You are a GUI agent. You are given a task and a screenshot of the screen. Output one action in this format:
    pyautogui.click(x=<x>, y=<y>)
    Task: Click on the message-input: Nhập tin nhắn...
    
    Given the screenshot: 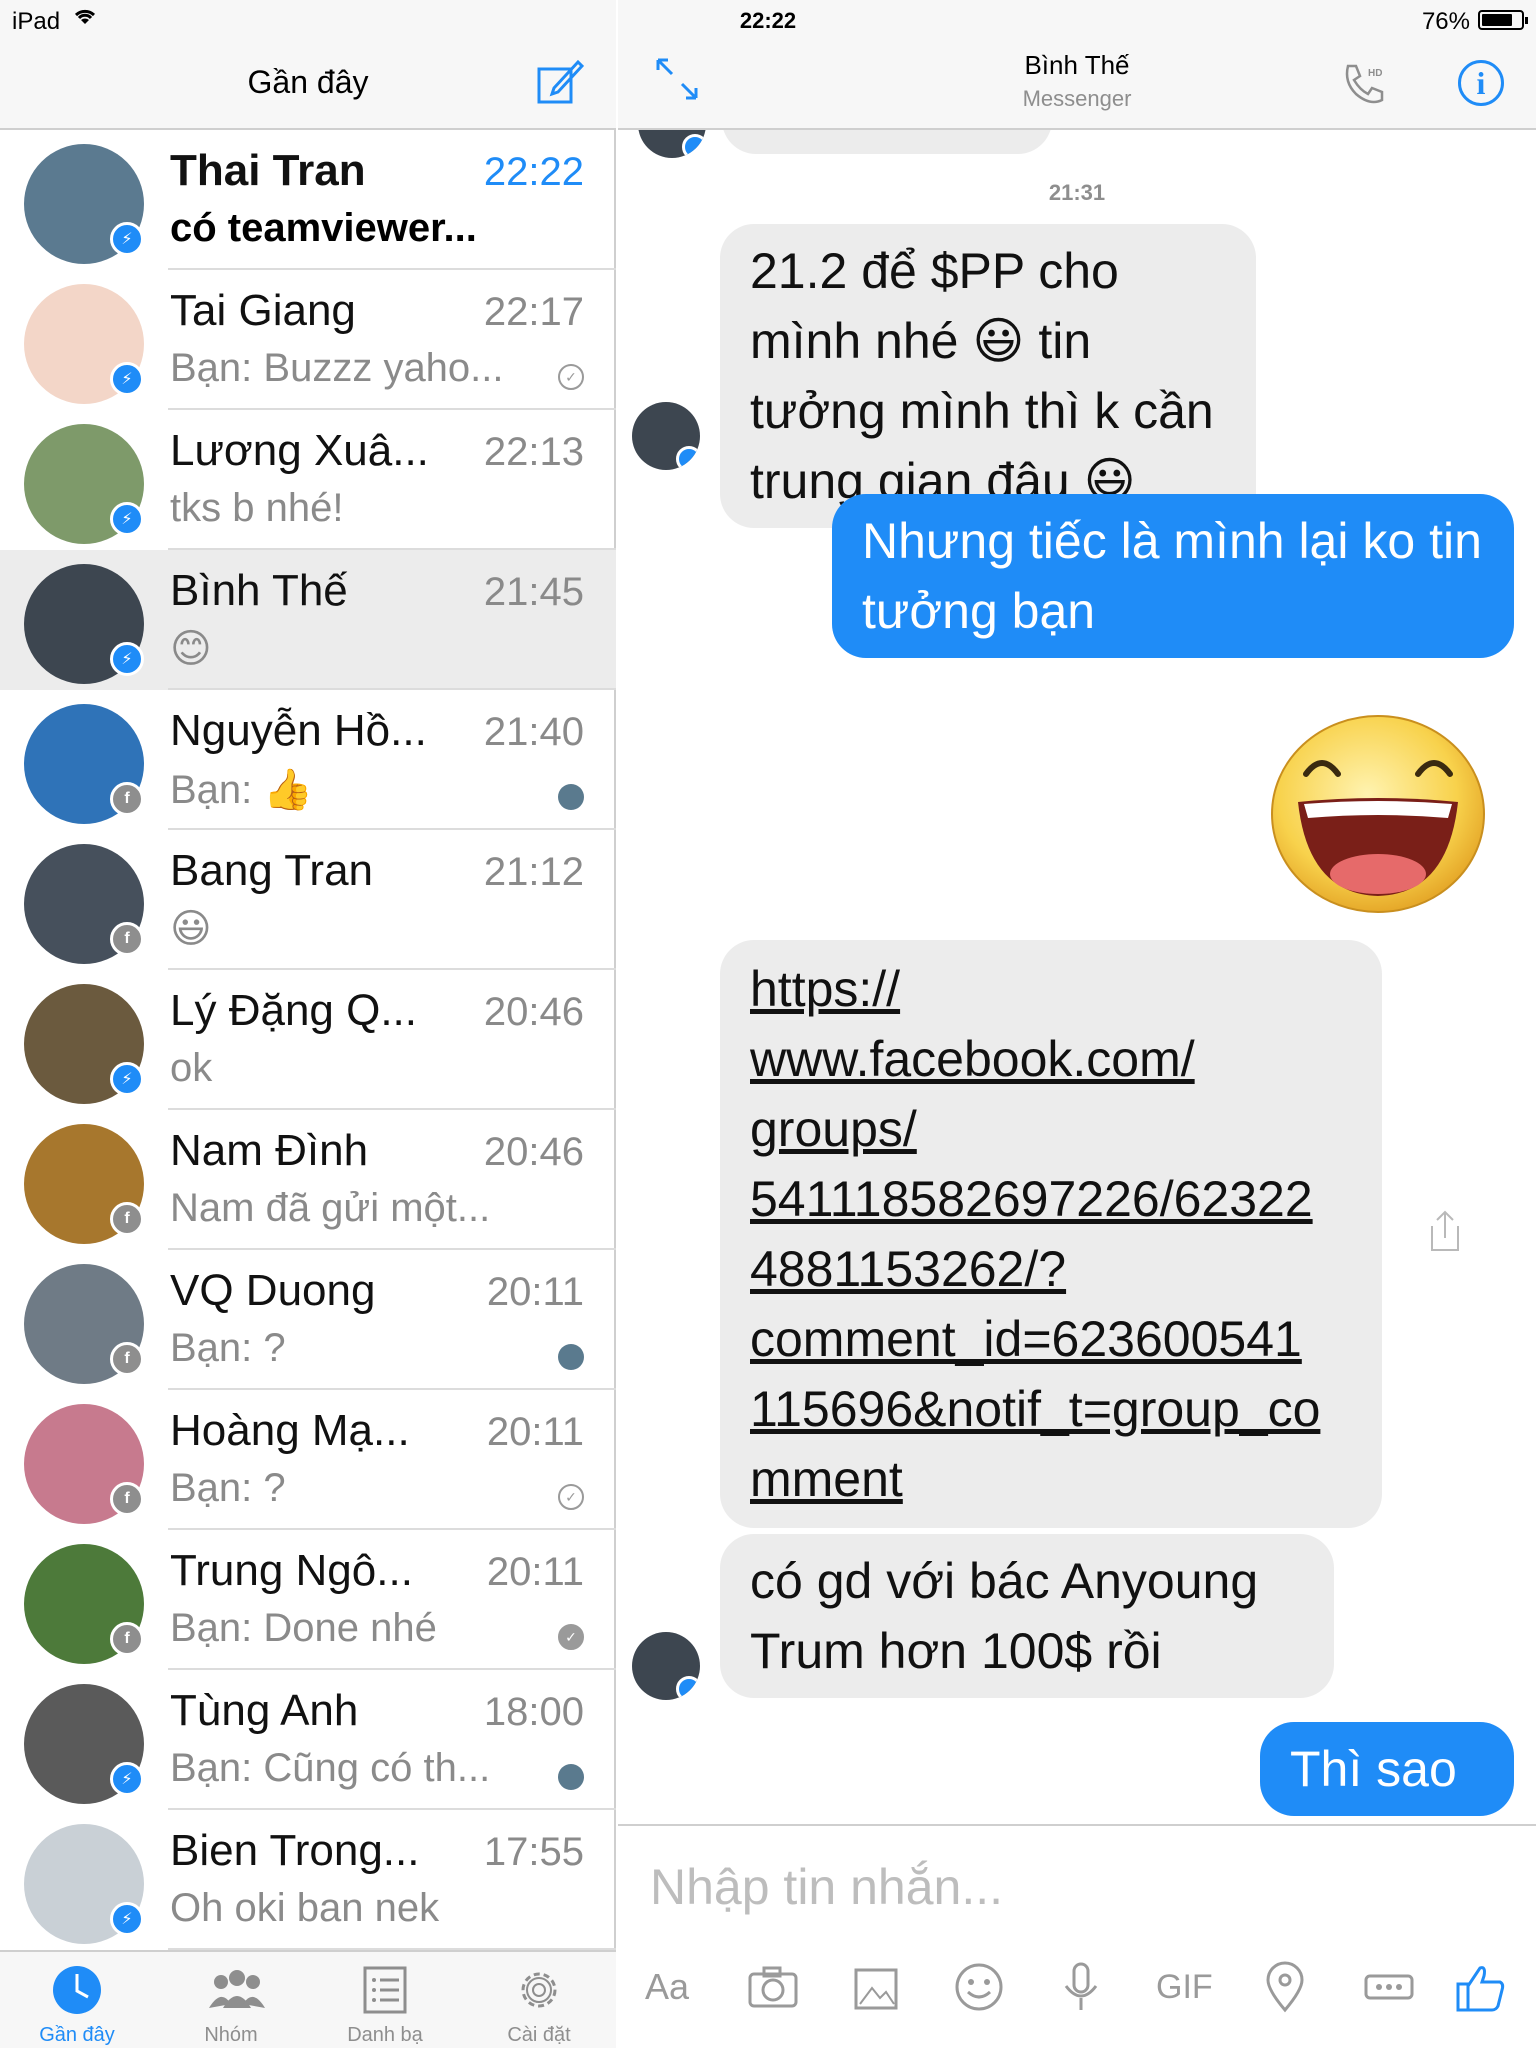 What is the action you would take?
    pyautogui.click(x=826, y=1887)
    